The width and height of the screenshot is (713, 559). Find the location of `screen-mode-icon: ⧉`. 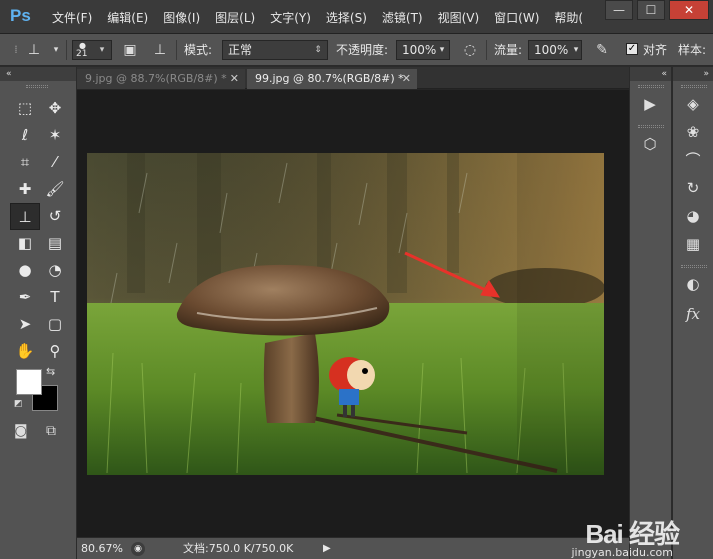

screen-mode-icon: ⧉ is located at coordinates (51, 431).